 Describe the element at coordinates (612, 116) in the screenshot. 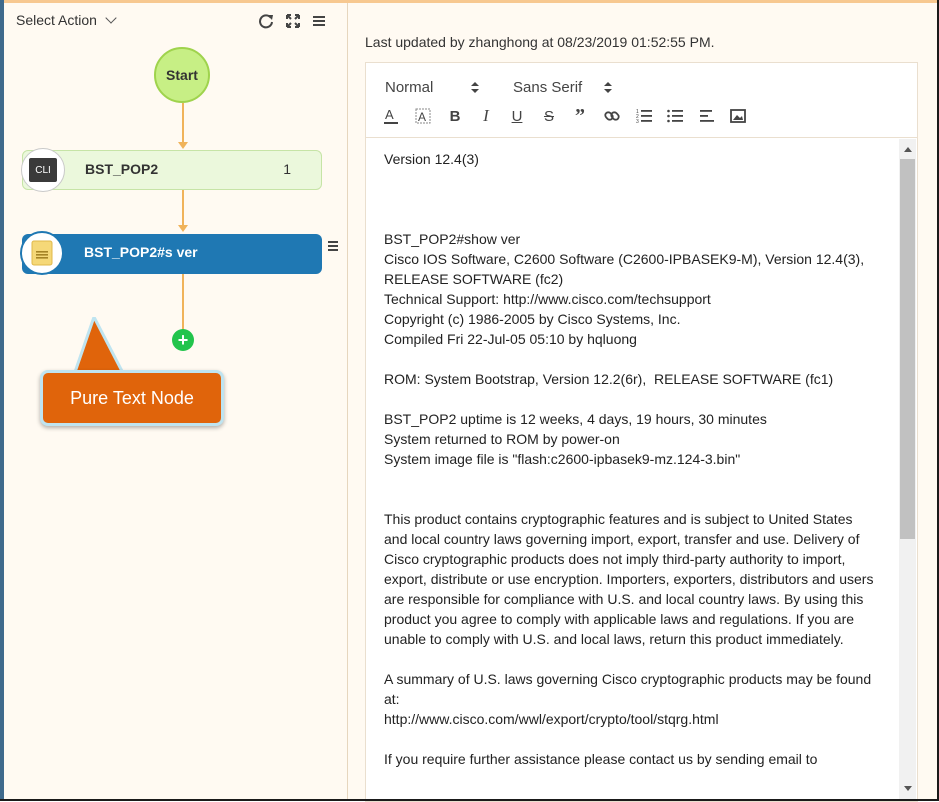

I see `link-icon` at that location.